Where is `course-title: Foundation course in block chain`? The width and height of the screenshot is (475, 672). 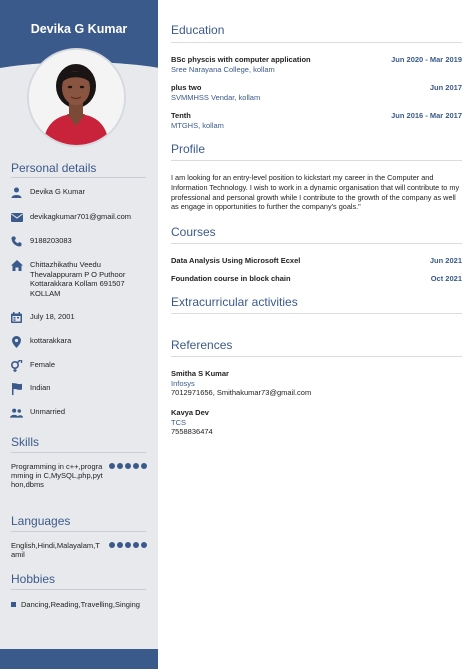
course-title: Foundation course in block chain is located at coordinates (231, 278).